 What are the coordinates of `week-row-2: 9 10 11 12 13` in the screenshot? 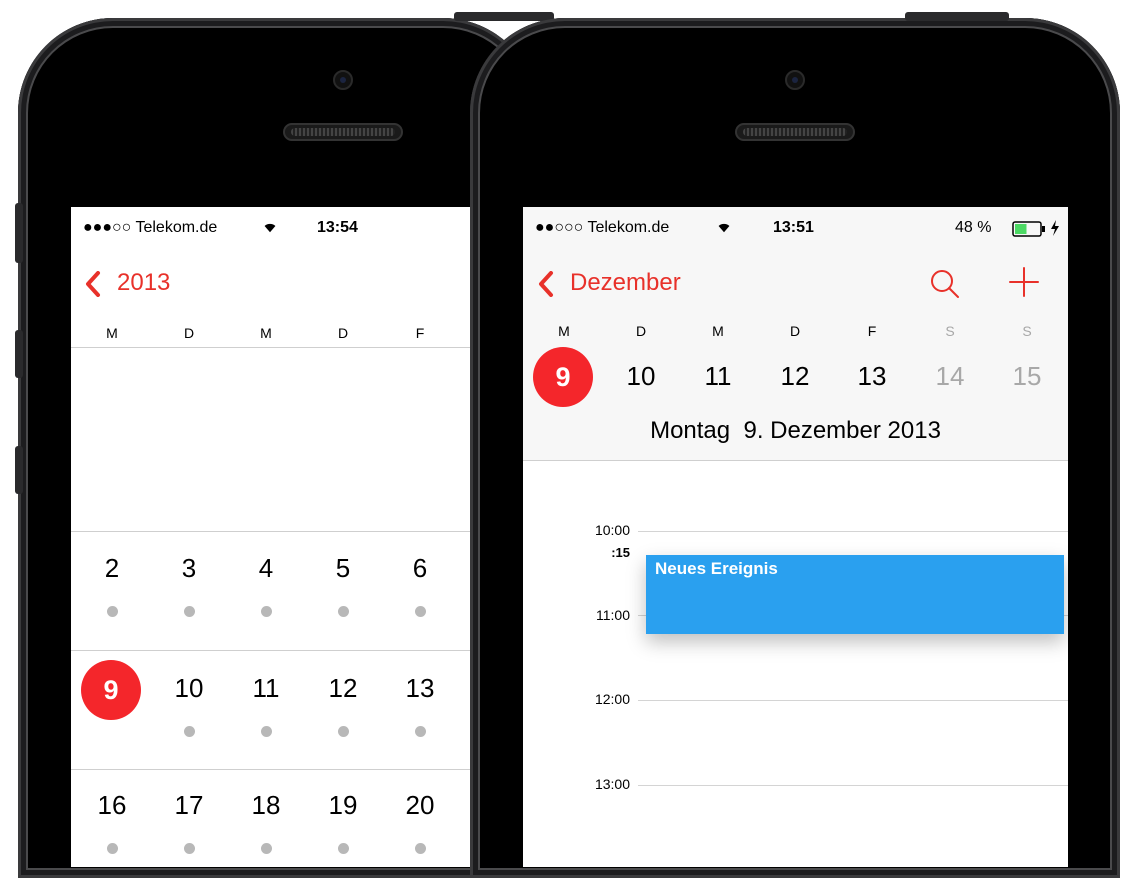 It's located at (271, 709).